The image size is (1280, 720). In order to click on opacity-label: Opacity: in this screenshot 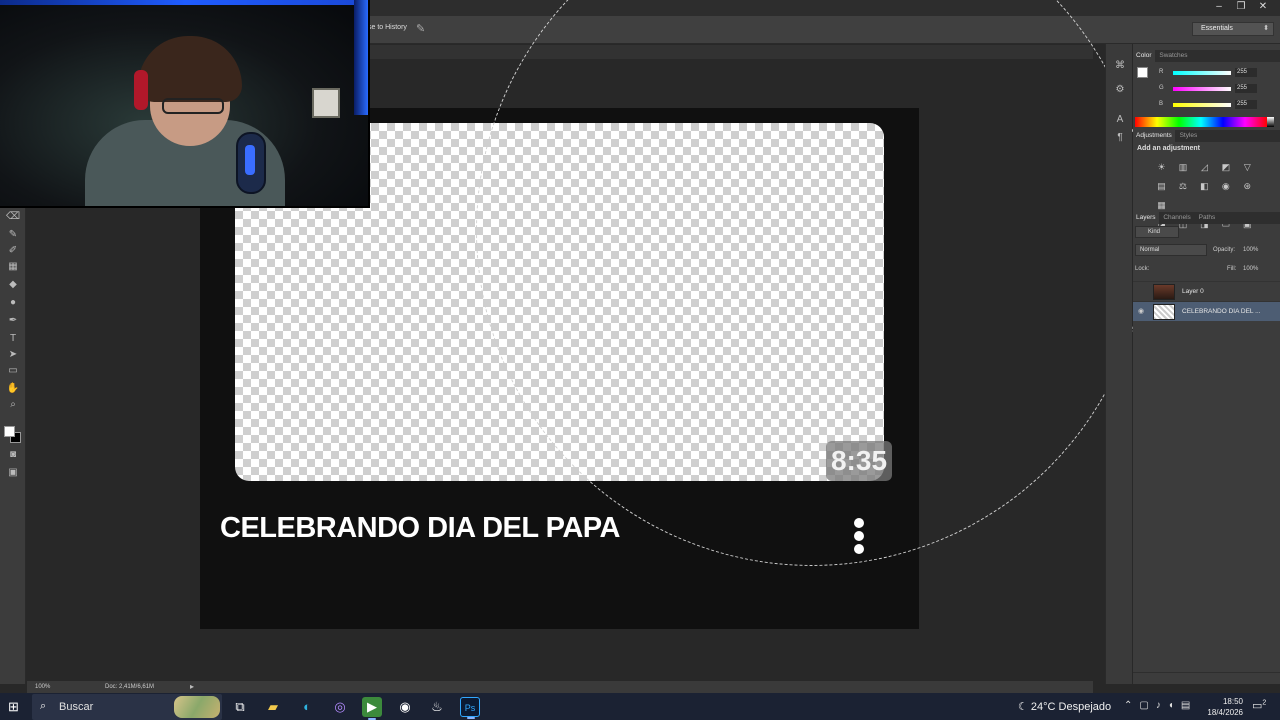, I will do `click(1224, 250)`.